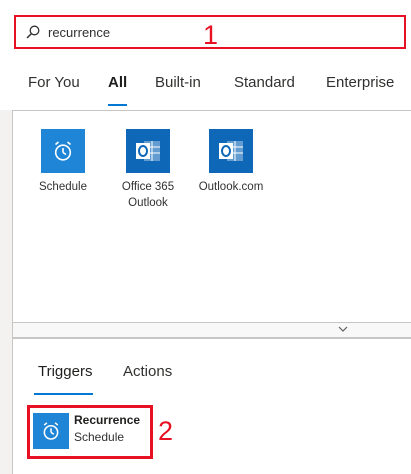  Describe the element at coordinates (264, 82) in the screenshot. I see `tab-standard: Standard` at that location.